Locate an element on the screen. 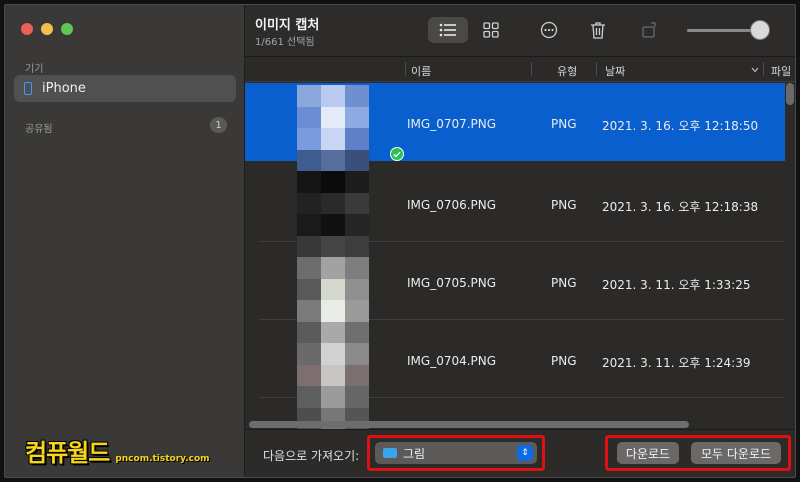  footer-bar: 다음으로 가져오기: 그림 ⇕ 다운로드 모두 다운로드 is located at coordinates (520, 453).